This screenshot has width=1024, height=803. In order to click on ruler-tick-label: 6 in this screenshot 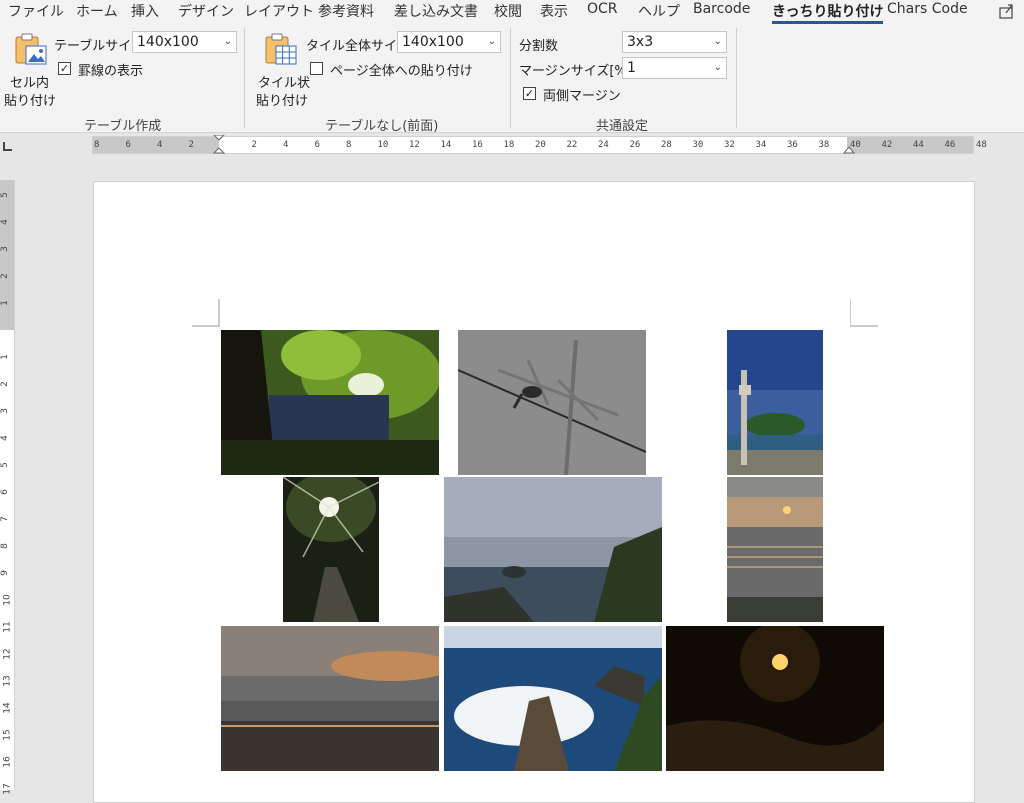, I will do `click(317, 145)`.